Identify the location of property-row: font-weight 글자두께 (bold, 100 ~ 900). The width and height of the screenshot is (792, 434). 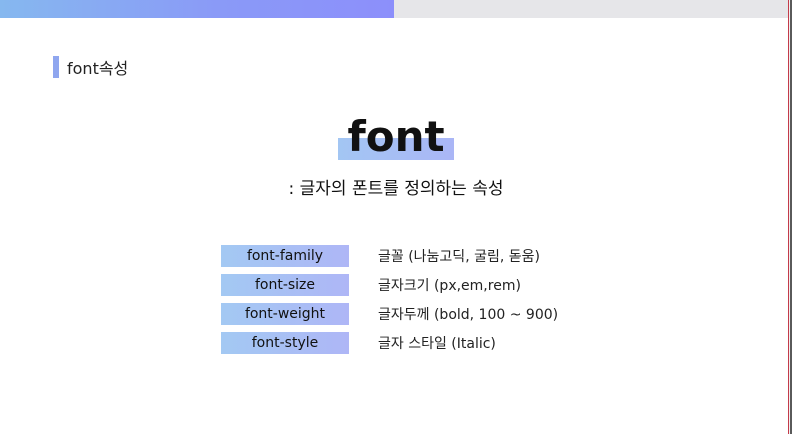
(389, 314).